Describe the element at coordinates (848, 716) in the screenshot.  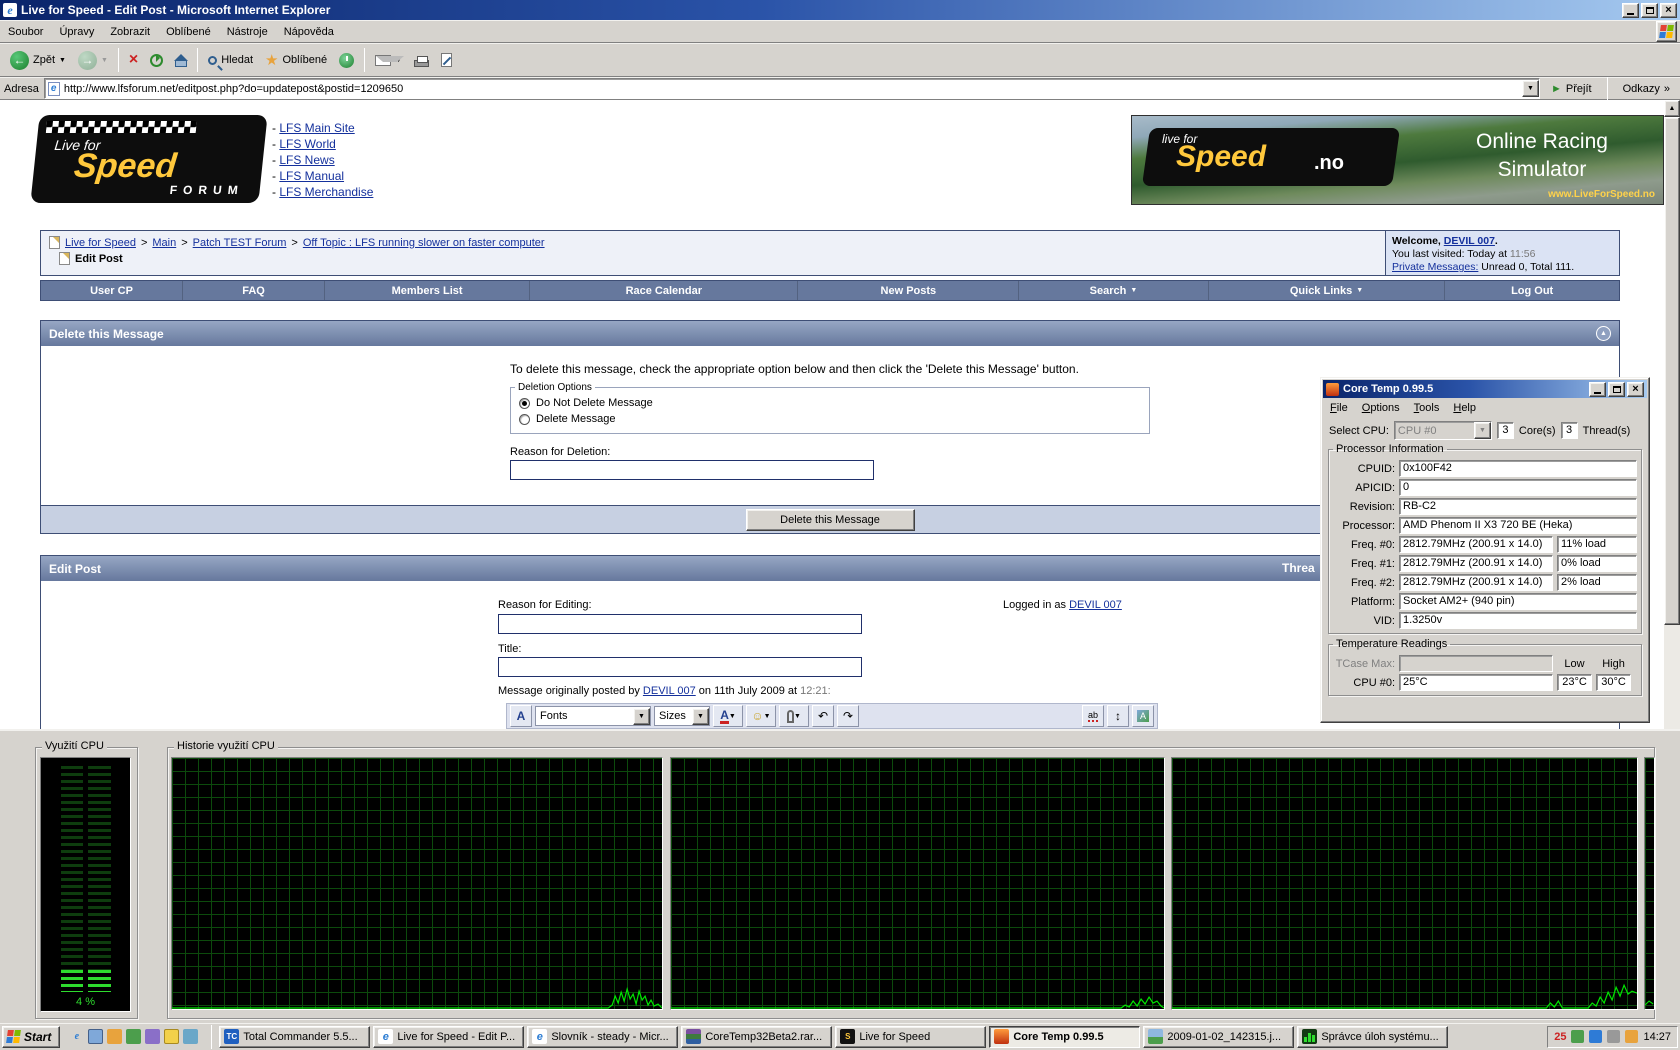
I see `redo-button: ↷` at that location.